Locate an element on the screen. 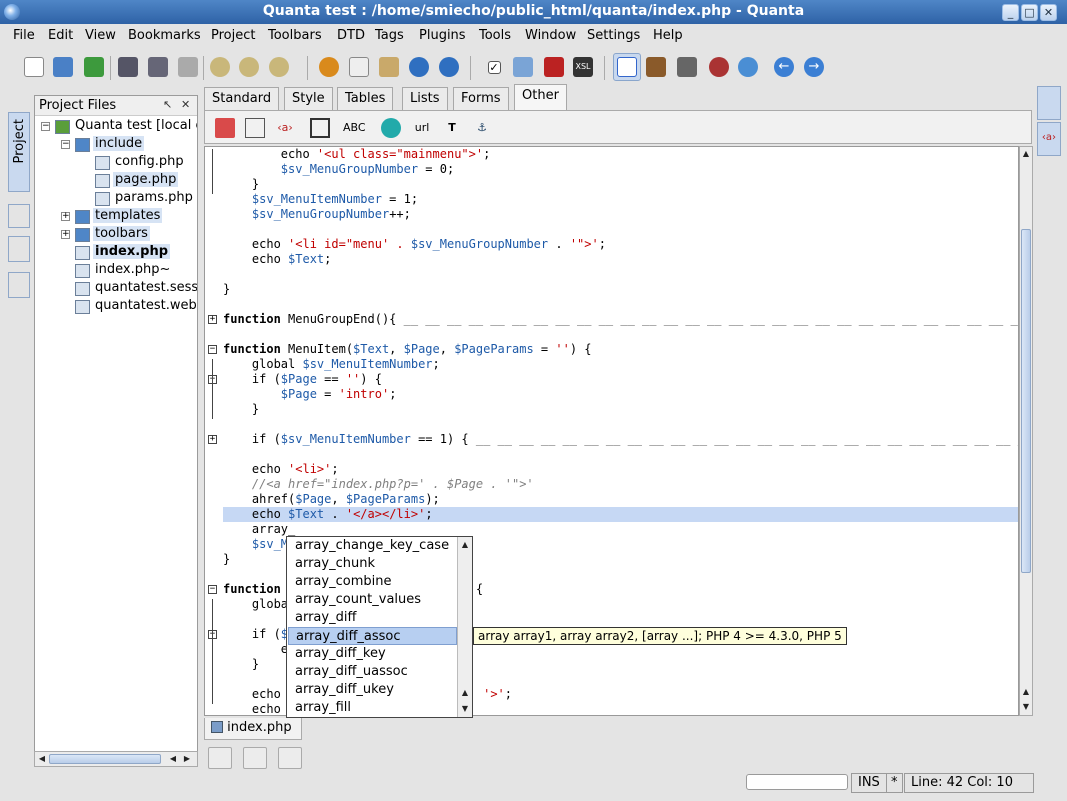  menu-edit: Edit is located at coordinates (60, 35).